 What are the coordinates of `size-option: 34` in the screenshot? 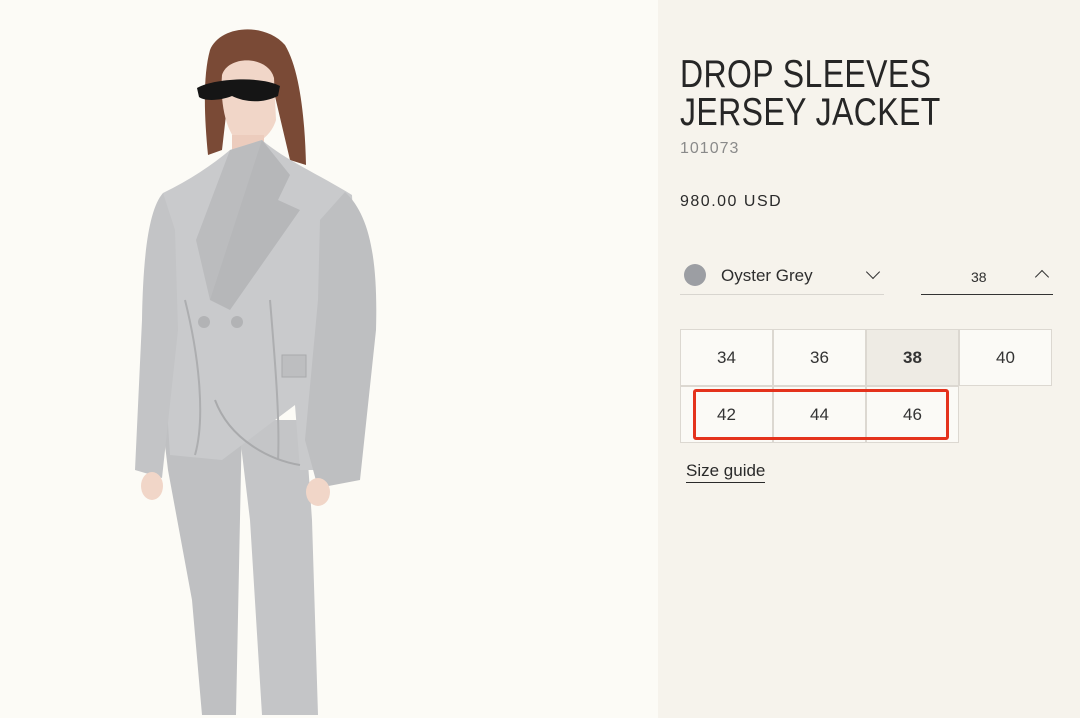 It's located at (726, 357).